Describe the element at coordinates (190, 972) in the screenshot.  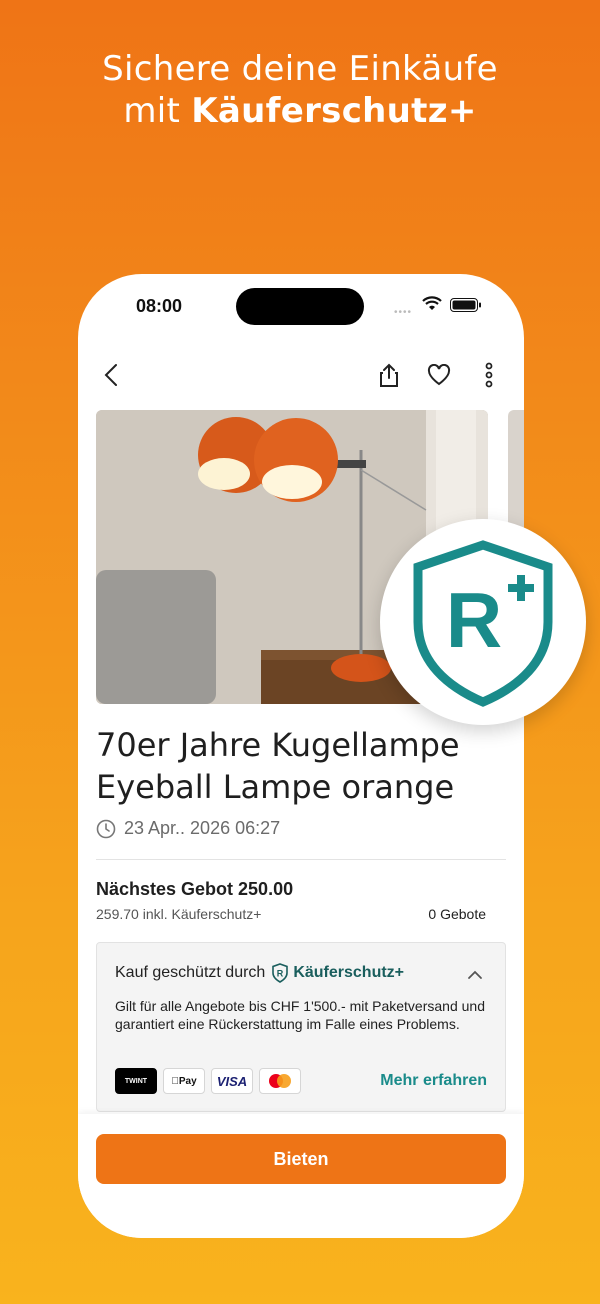
I see `protection-heading: Kauf geschützt durch` at that location.